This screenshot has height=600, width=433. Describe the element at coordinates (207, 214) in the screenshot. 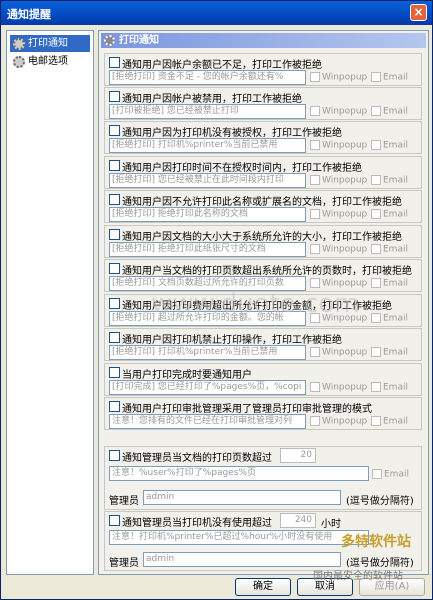

I see `group-message-input: [拒绝打印] 拒绝打印此名称的文档` at that location.